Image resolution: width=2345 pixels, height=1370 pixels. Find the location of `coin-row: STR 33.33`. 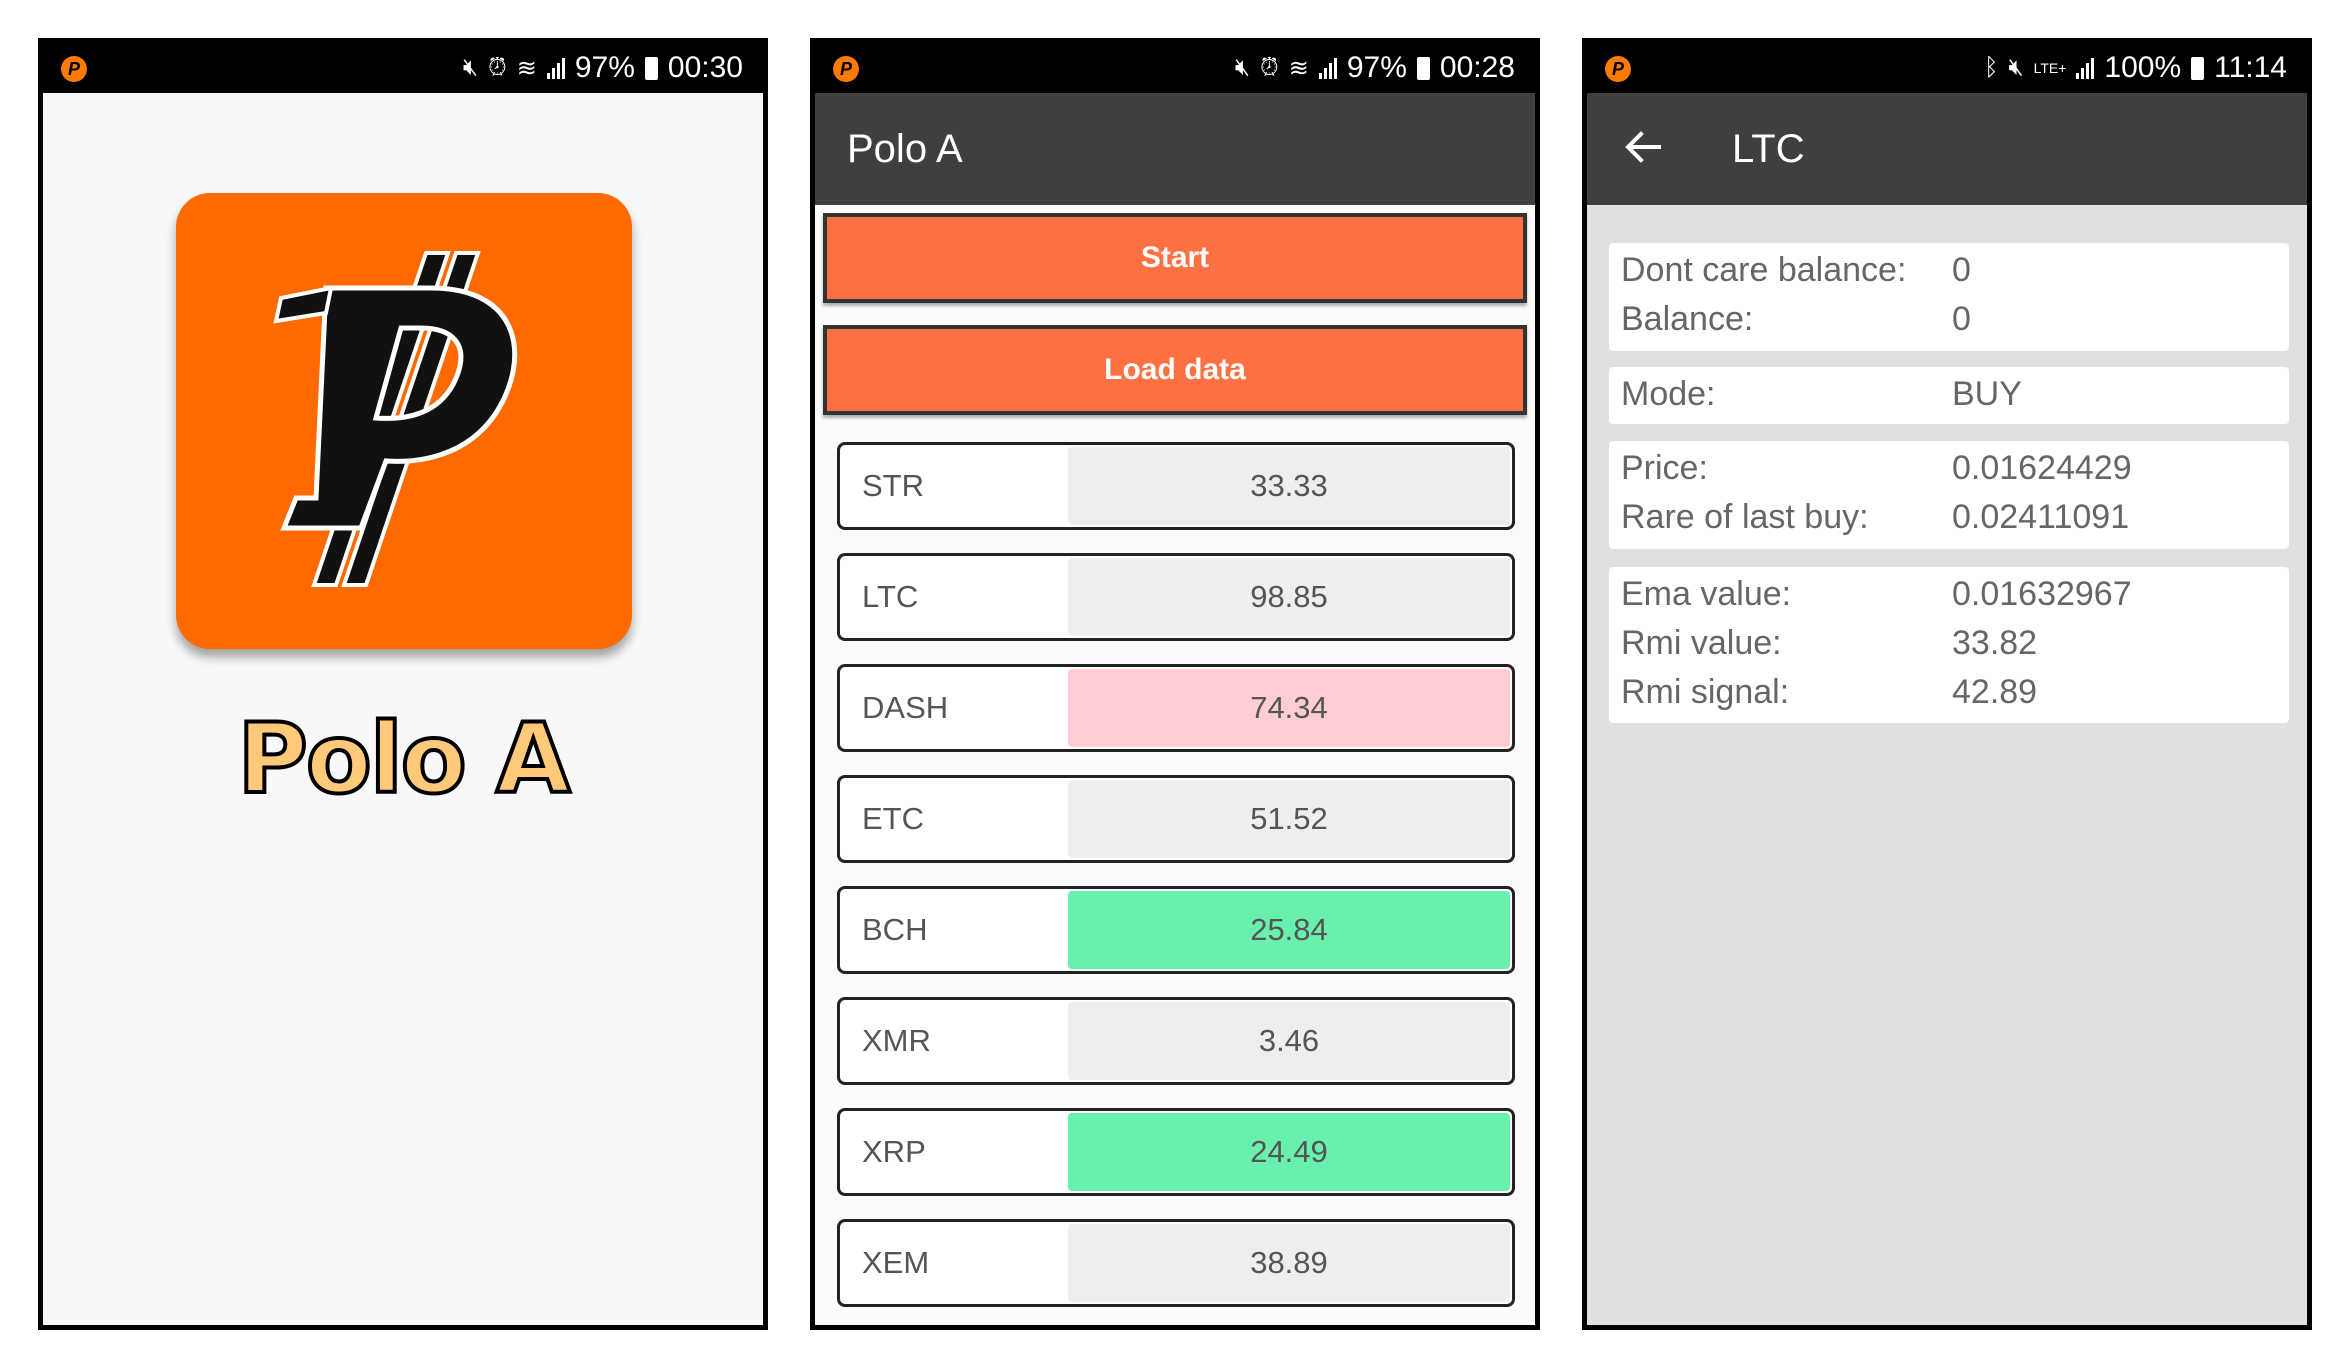

coin-row: STR 33.33 is located at coordinates (1176, 486).